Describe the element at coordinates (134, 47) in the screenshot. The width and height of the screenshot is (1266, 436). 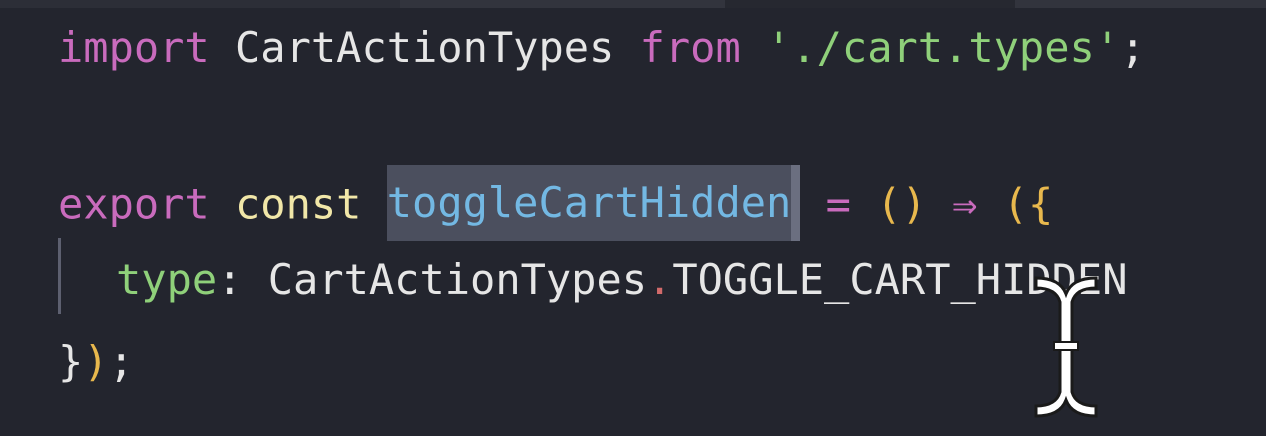
I see `keyword-import: import` at that location.